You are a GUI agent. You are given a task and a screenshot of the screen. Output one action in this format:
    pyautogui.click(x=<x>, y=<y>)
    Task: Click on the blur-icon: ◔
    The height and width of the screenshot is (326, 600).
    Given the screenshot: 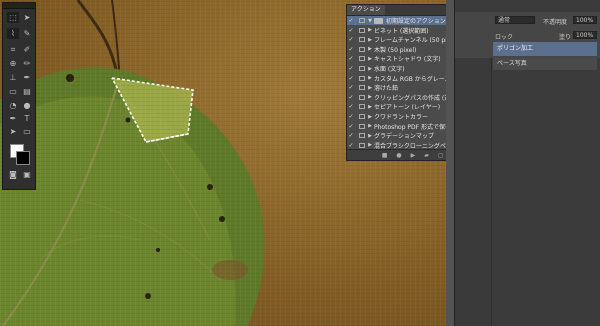 What is the action you would take?
    pyautogui.click(x=13, y=105)
    